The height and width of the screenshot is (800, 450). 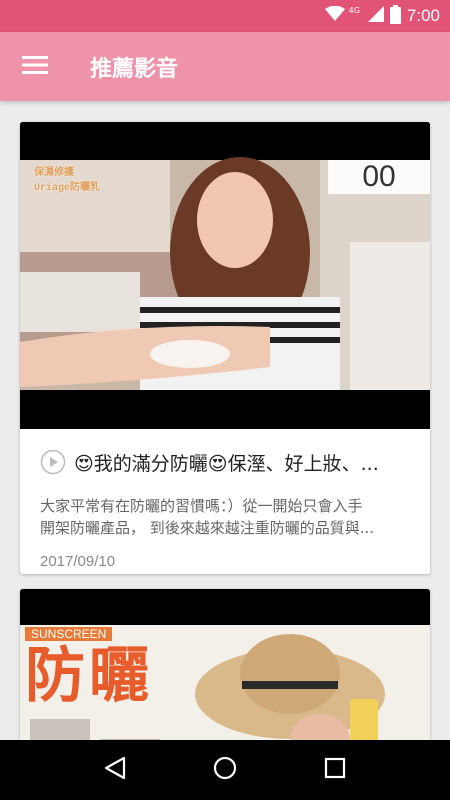 I want to click on thumbnail-caption-line1: 保濕修護, so click(x=54, y=173).